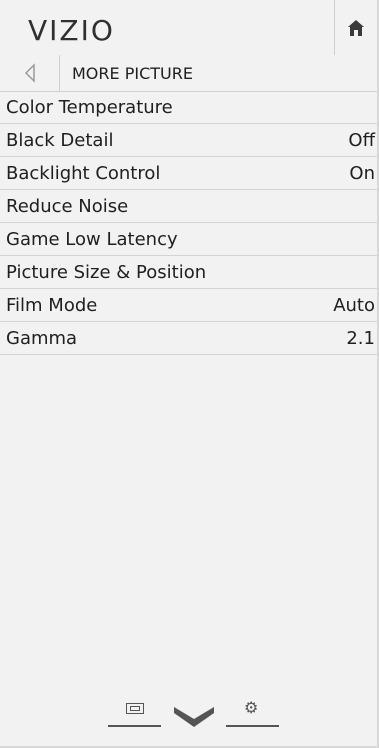 This screenshot has width=379, height=748. I want to click on menu-item-label: Picture Size & Position, so click(106, 272).